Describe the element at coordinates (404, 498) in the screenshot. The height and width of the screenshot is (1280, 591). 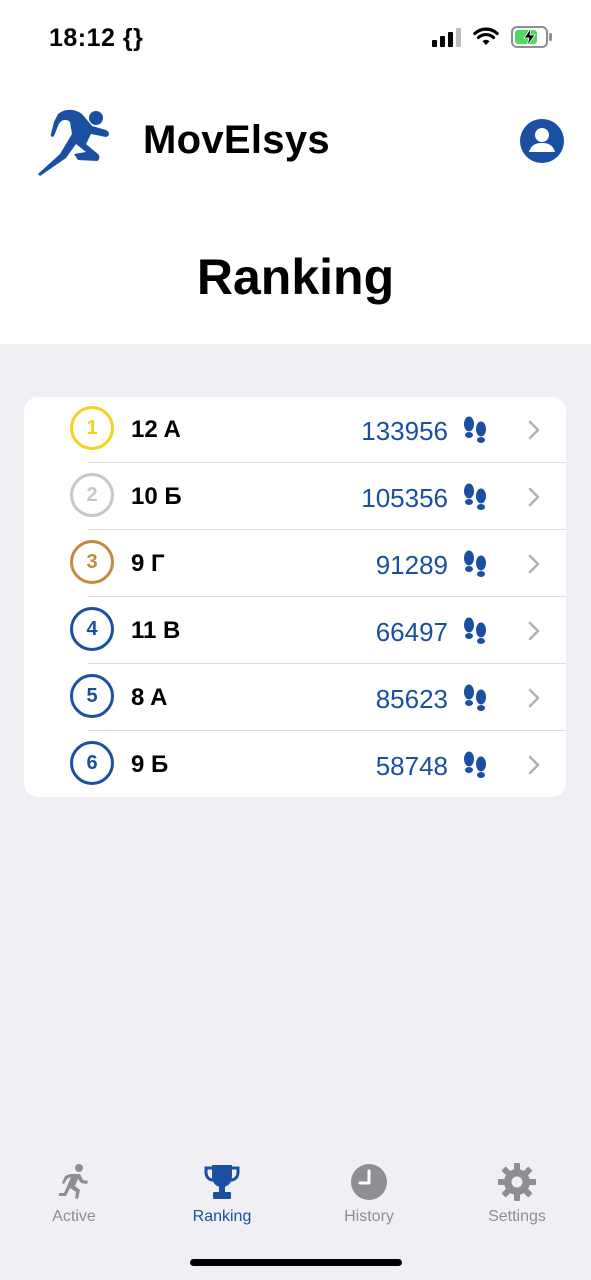
I see `step-count: 105356` at that location.